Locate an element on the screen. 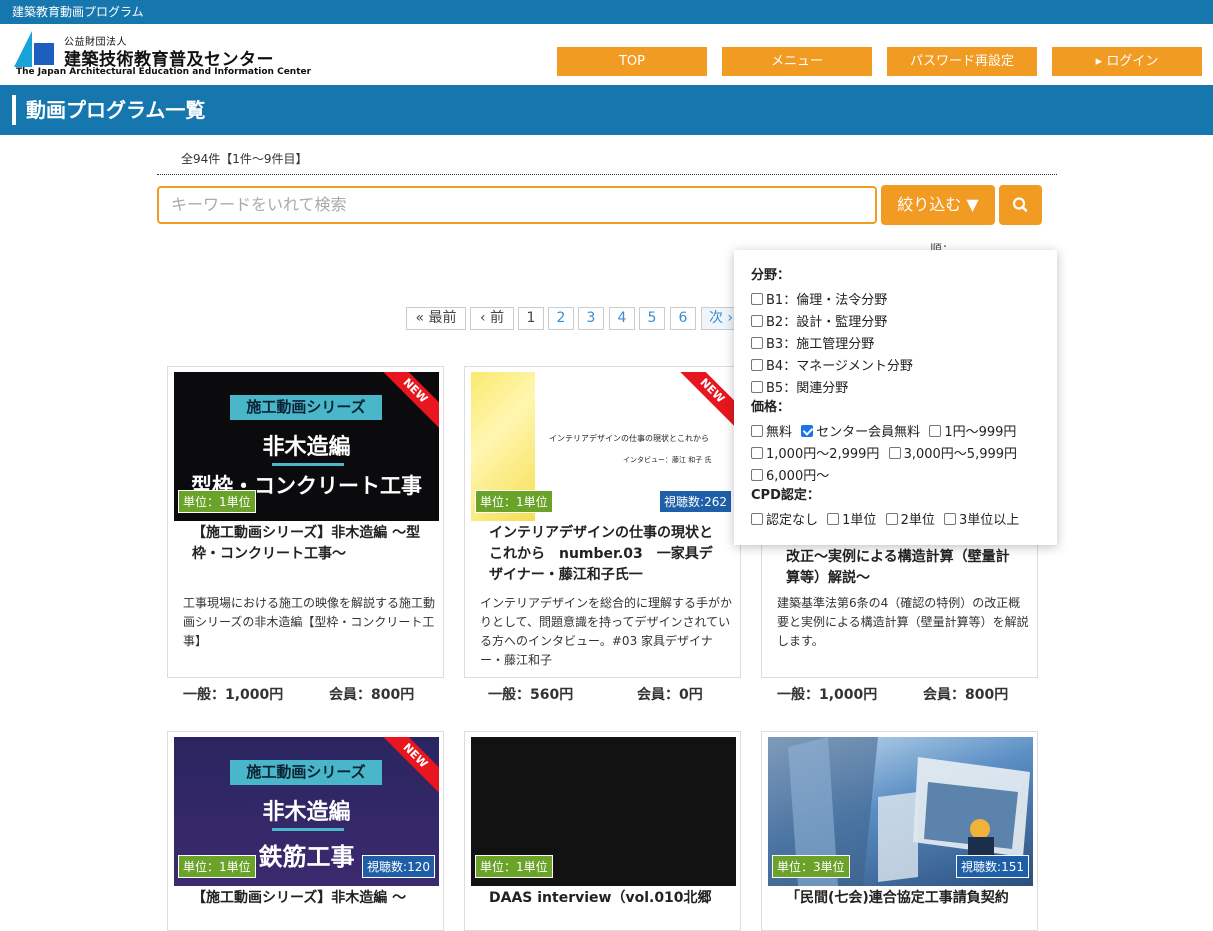  price-member: 会員：0円 is located at coordinates (670, 695).